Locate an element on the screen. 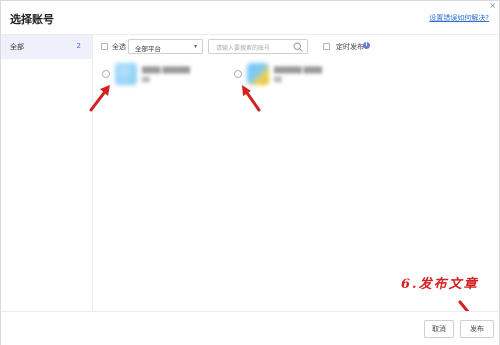 This screenshot has height=345, width=500. dialog-title: 选择账号 is located at coordinates (32, 19).